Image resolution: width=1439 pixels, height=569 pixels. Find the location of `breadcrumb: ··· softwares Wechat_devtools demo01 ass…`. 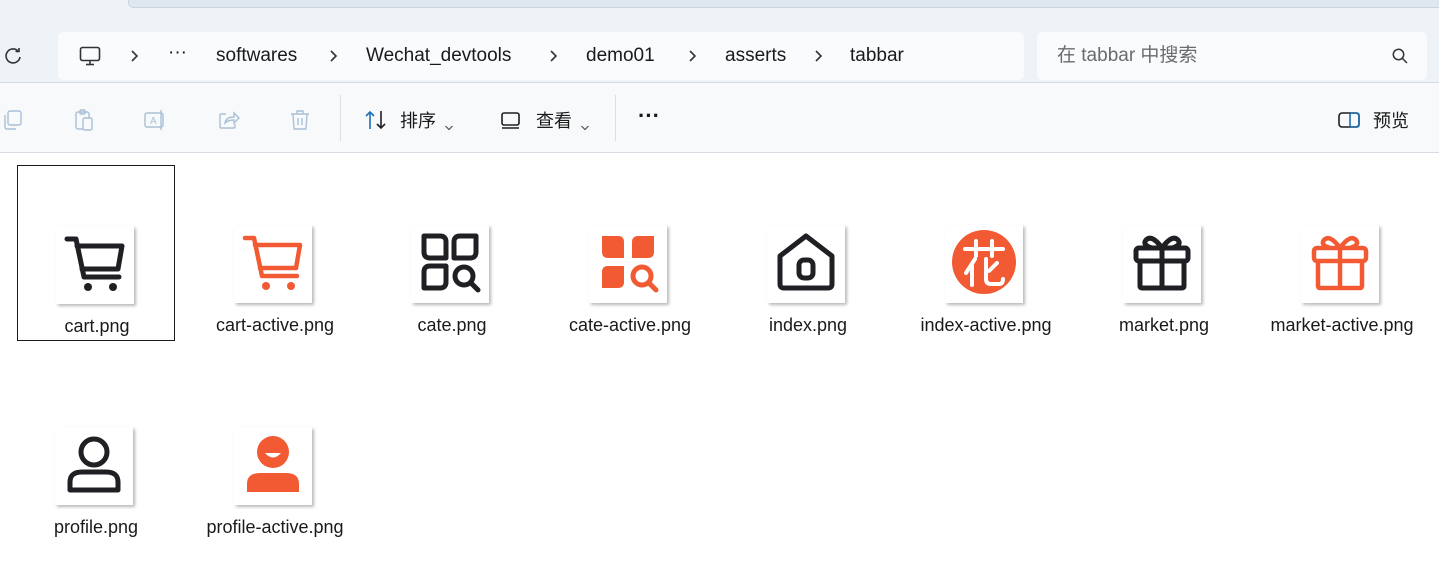

breadcrumb: ··· softwares Wechat_devtools demo01 ass… is located at coordinates (541, 56).